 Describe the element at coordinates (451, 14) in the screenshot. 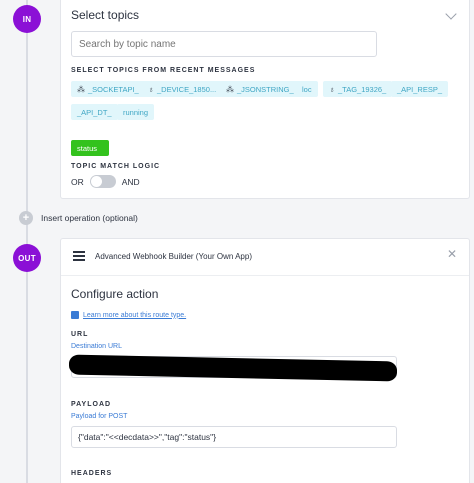

I see `chevron-down-icon` at that location.